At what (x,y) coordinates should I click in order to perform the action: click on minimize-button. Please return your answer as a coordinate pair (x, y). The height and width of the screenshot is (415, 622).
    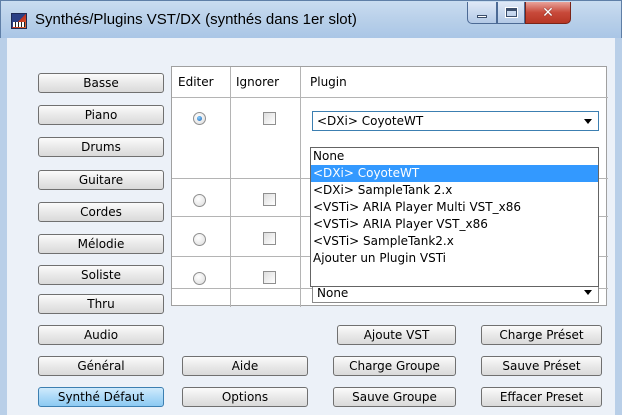
    Looking at the image, I should click on (482, 13).